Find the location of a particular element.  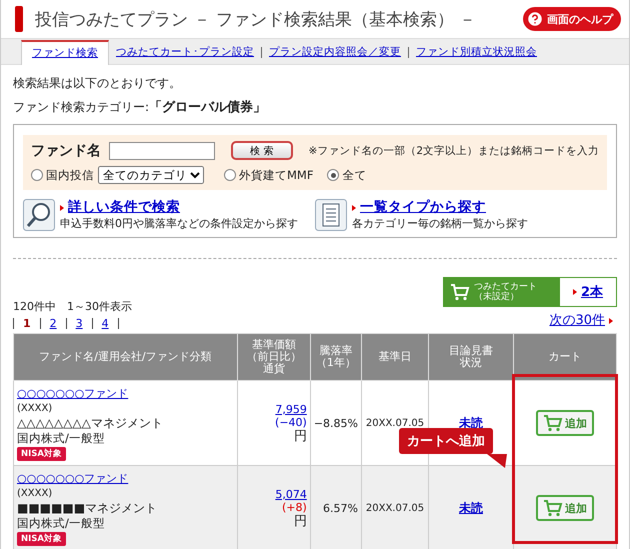

link-description: 各カテゴリー毎の銘柄一覧から探す is located at coordinates (440, 223).